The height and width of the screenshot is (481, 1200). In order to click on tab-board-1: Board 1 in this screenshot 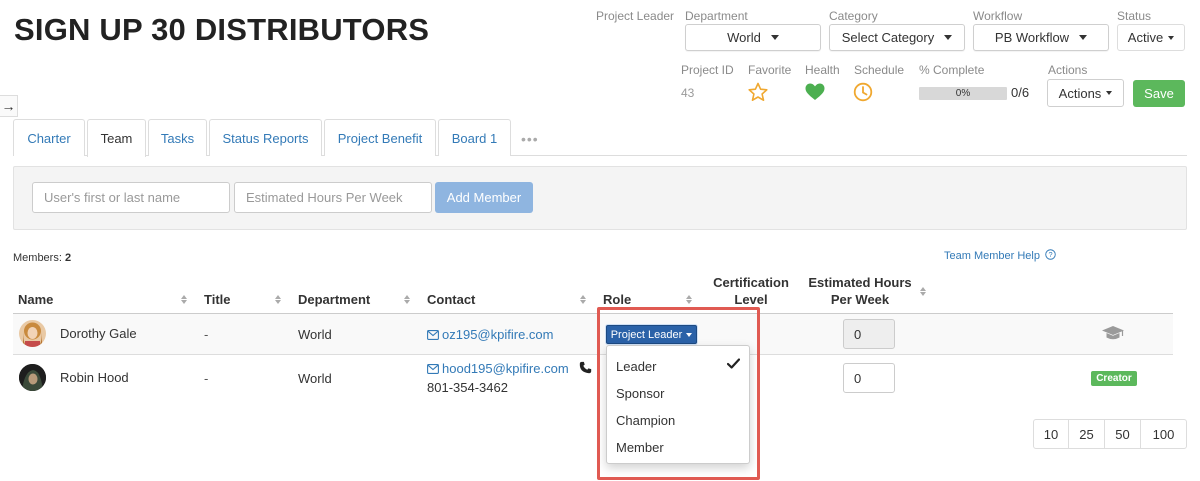, I will do `click(474, 137)`.